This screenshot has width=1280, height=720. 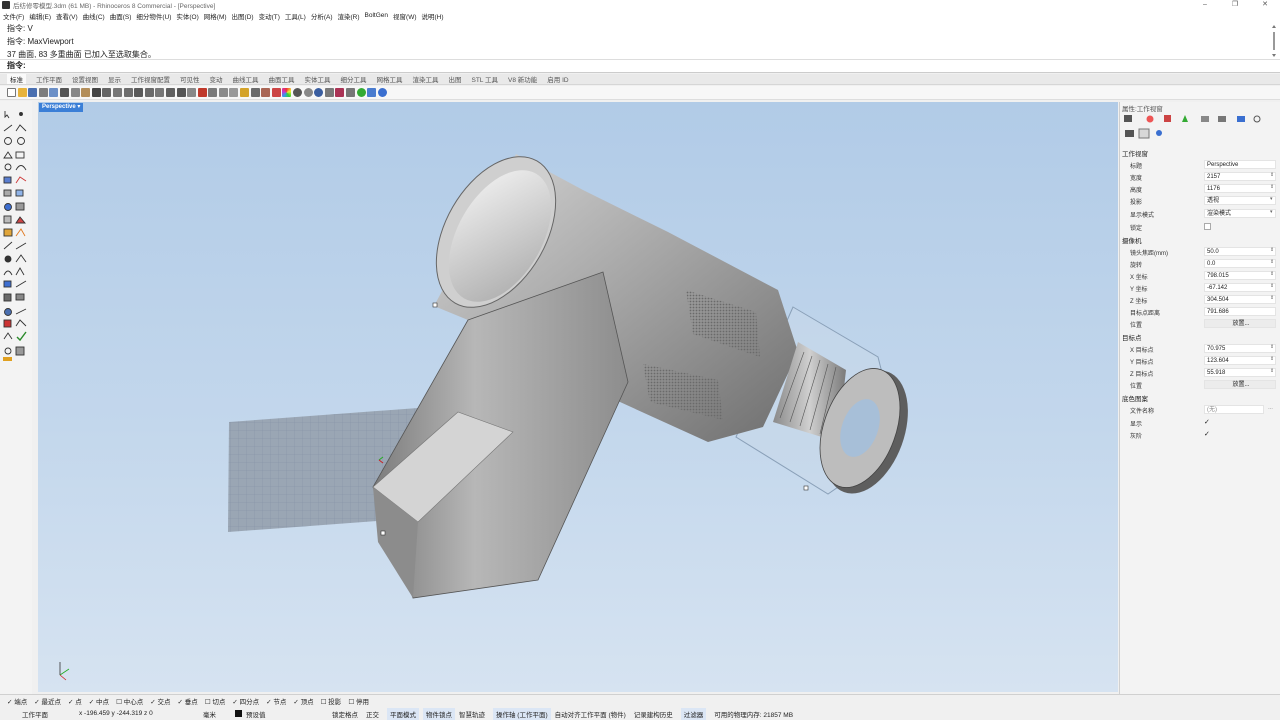 What do you see at coordinates (298, 92) in the screenshot?
I see `shaded-sphere-icon` at bounding box center [298, 92].